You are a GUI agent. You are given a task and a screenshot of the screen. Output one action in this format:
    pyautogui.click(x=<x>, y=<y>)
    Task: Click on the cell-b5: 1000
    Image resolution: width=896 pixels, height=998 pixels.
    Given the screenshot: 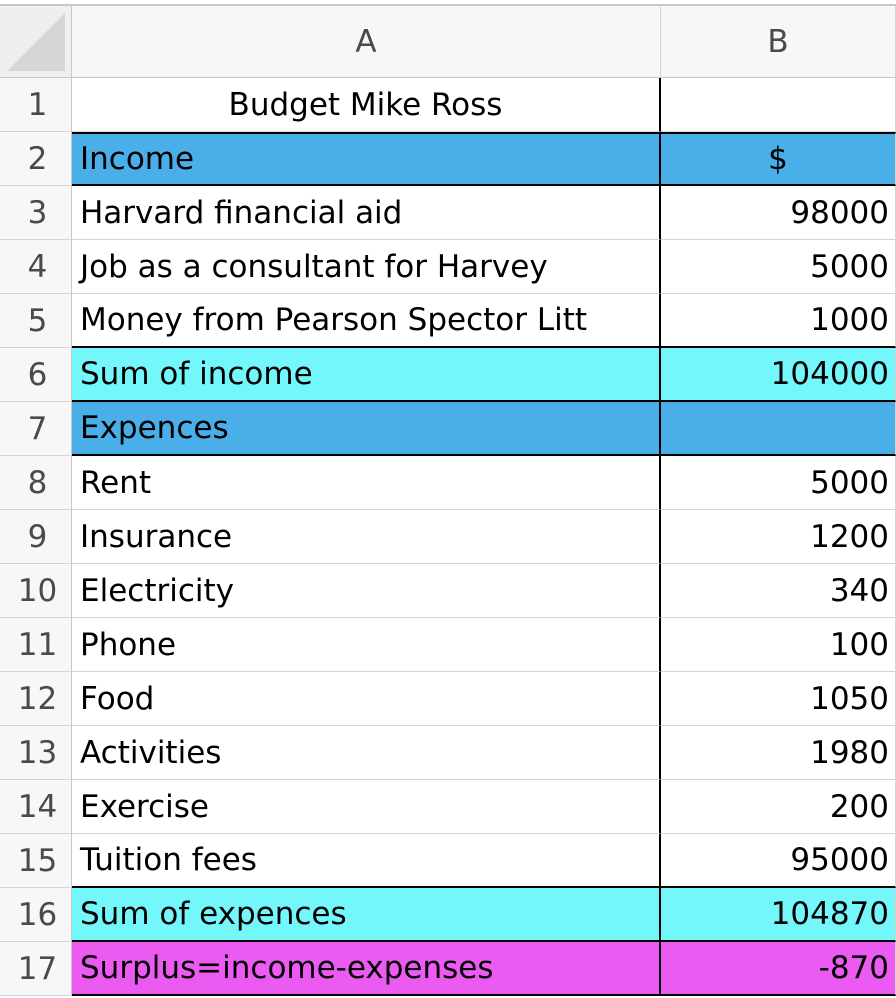 What is the action you would take?
    pyautogui.click(x=778, y=321)
    